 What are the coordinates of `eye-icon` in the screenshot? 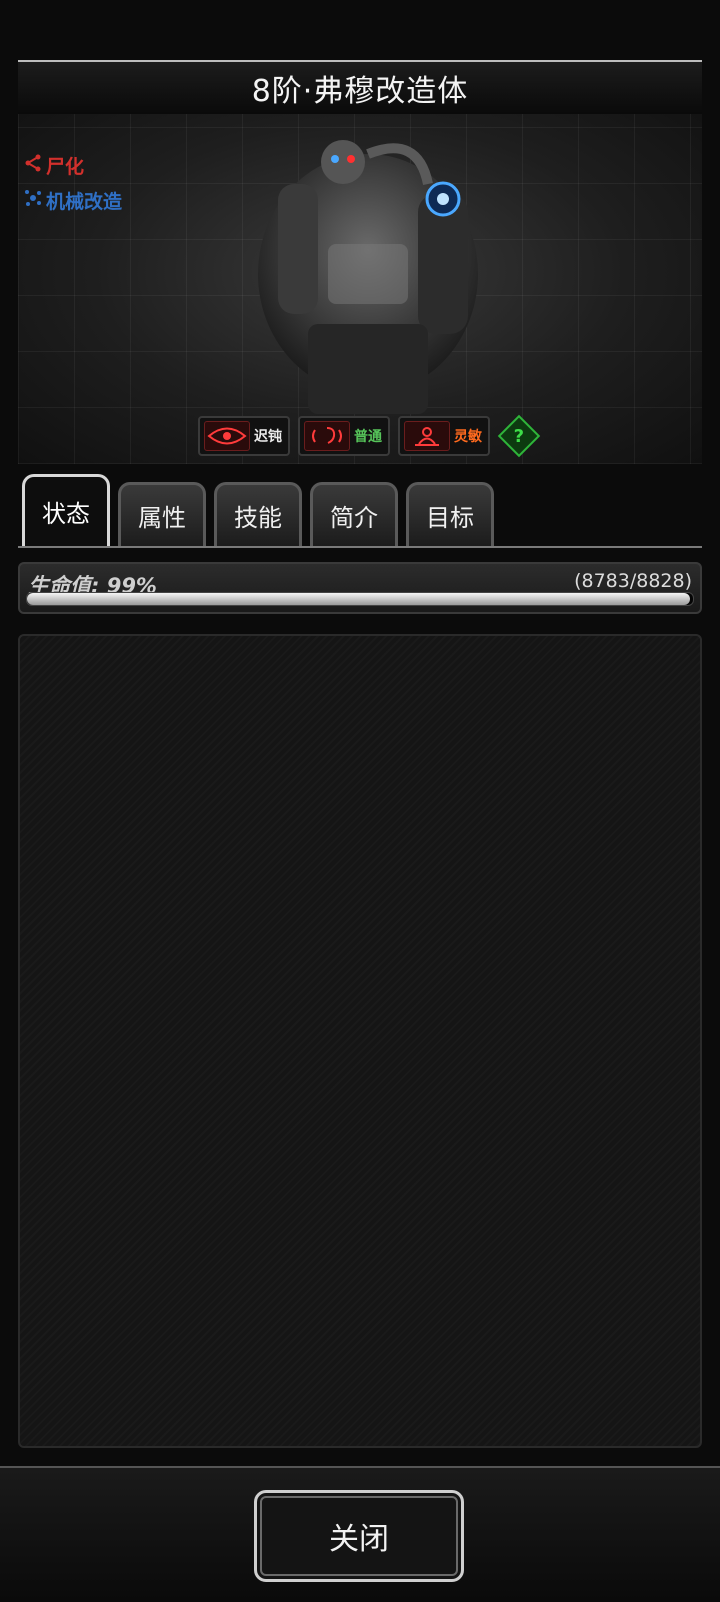 It's located at (227, 436).